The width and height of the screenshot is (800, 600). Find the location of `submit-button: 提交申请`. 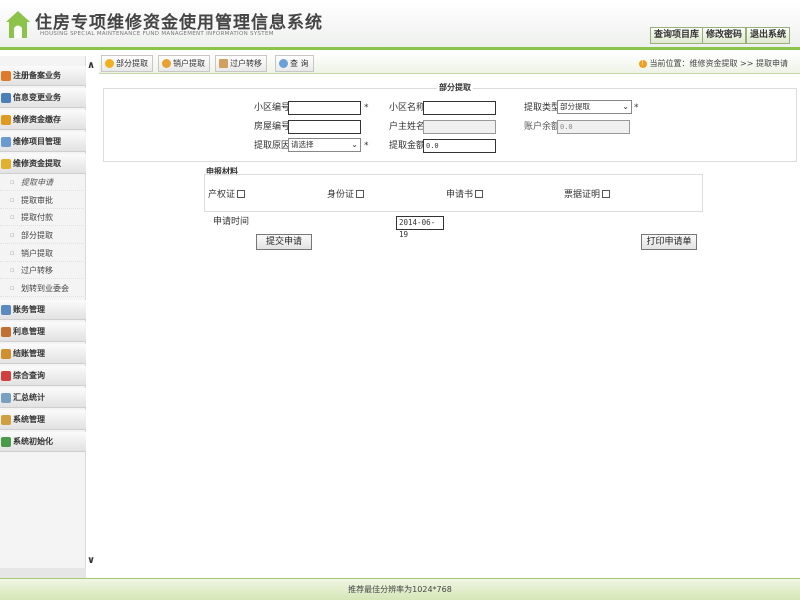

submit-button: 提交申请 is located at coordinates (284, 242).